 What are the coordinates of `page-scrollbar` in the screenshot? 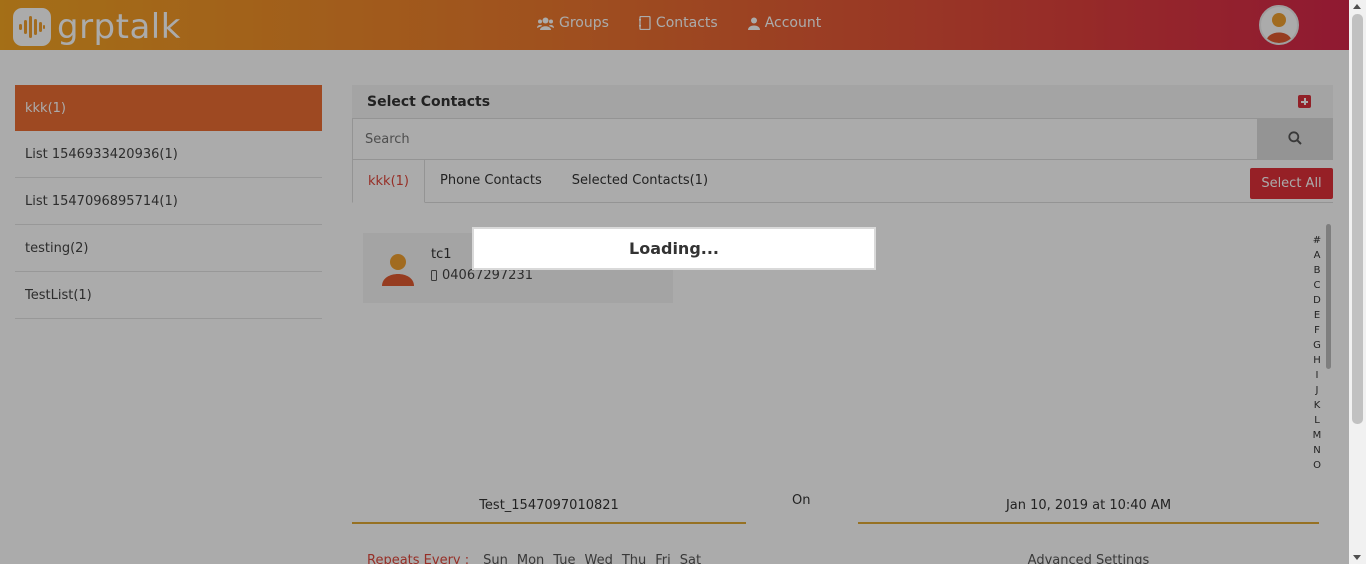 It's located at (1357, 282).